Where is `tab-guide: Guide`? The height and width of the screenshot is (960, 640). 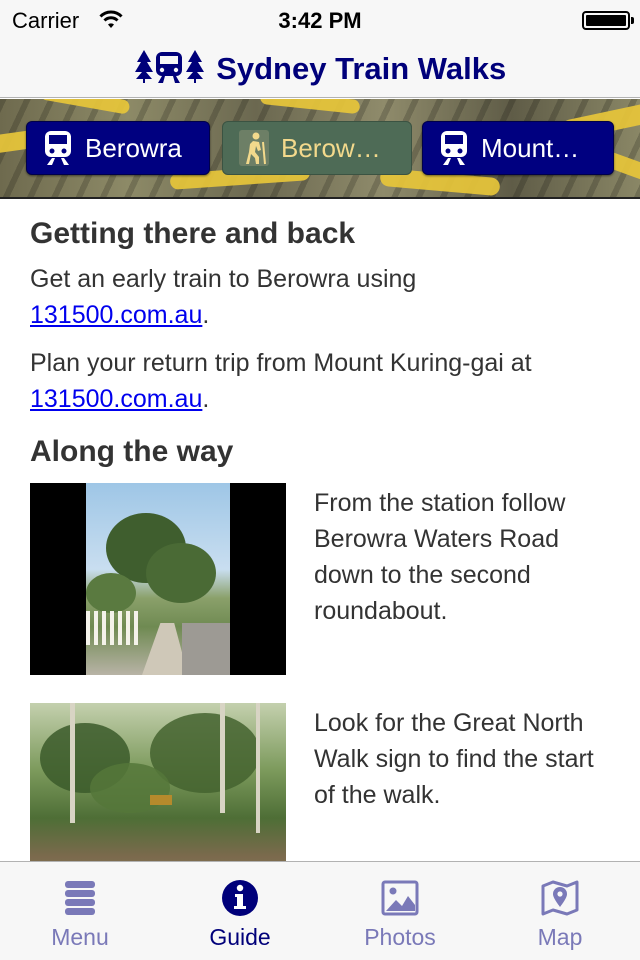
tab-guide: Guide is located at coordinates (240, 911).